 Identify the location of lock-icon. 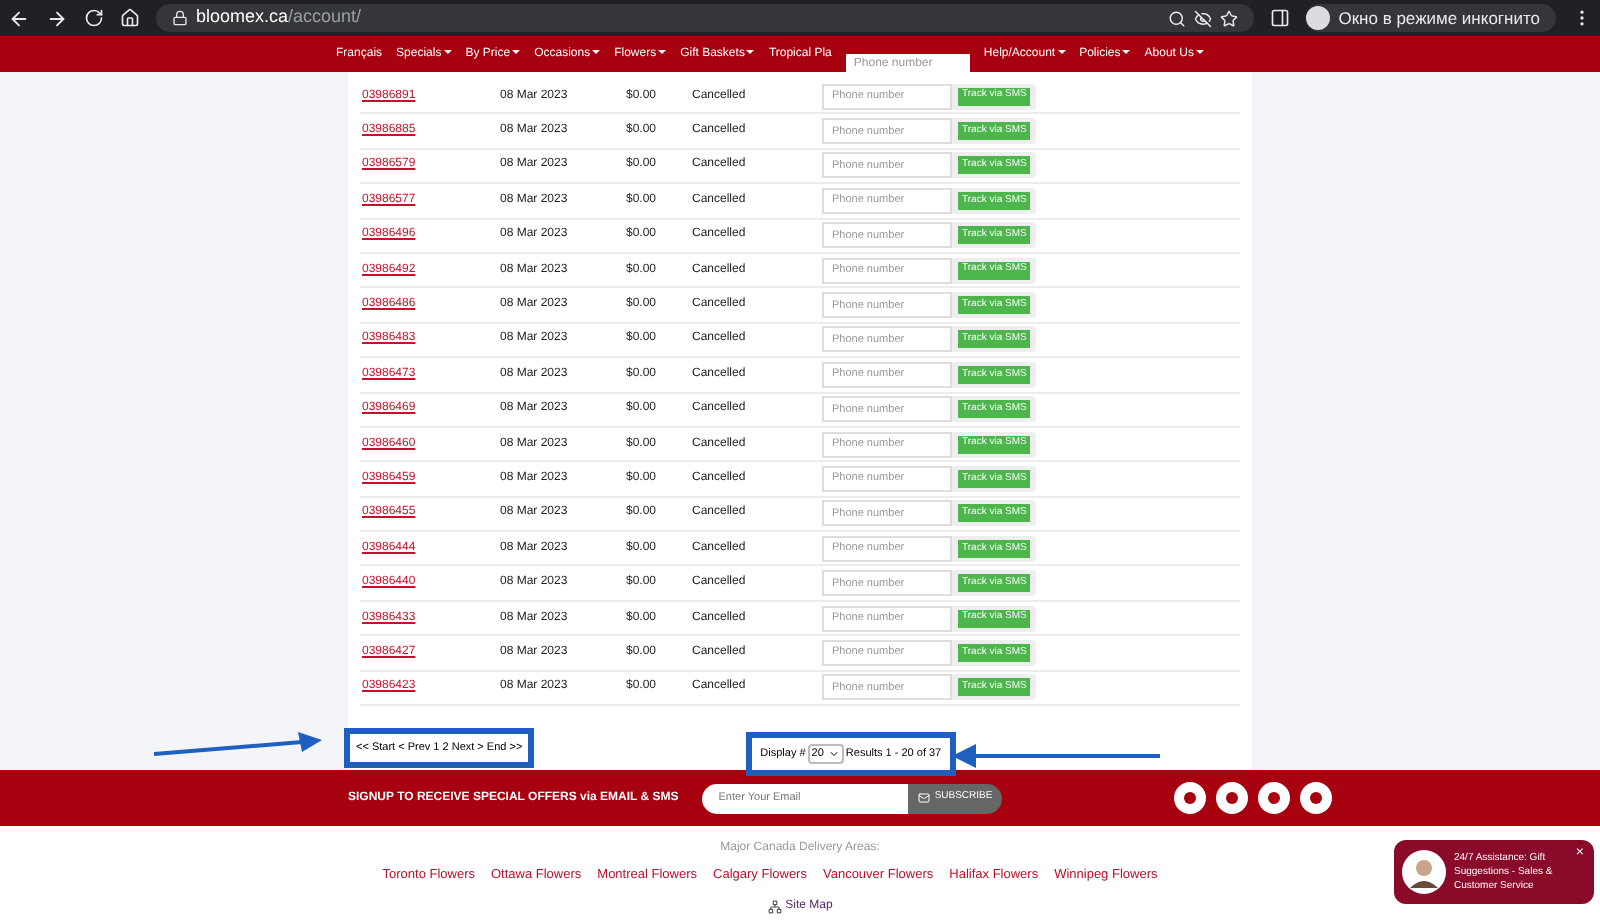
(180, 18).